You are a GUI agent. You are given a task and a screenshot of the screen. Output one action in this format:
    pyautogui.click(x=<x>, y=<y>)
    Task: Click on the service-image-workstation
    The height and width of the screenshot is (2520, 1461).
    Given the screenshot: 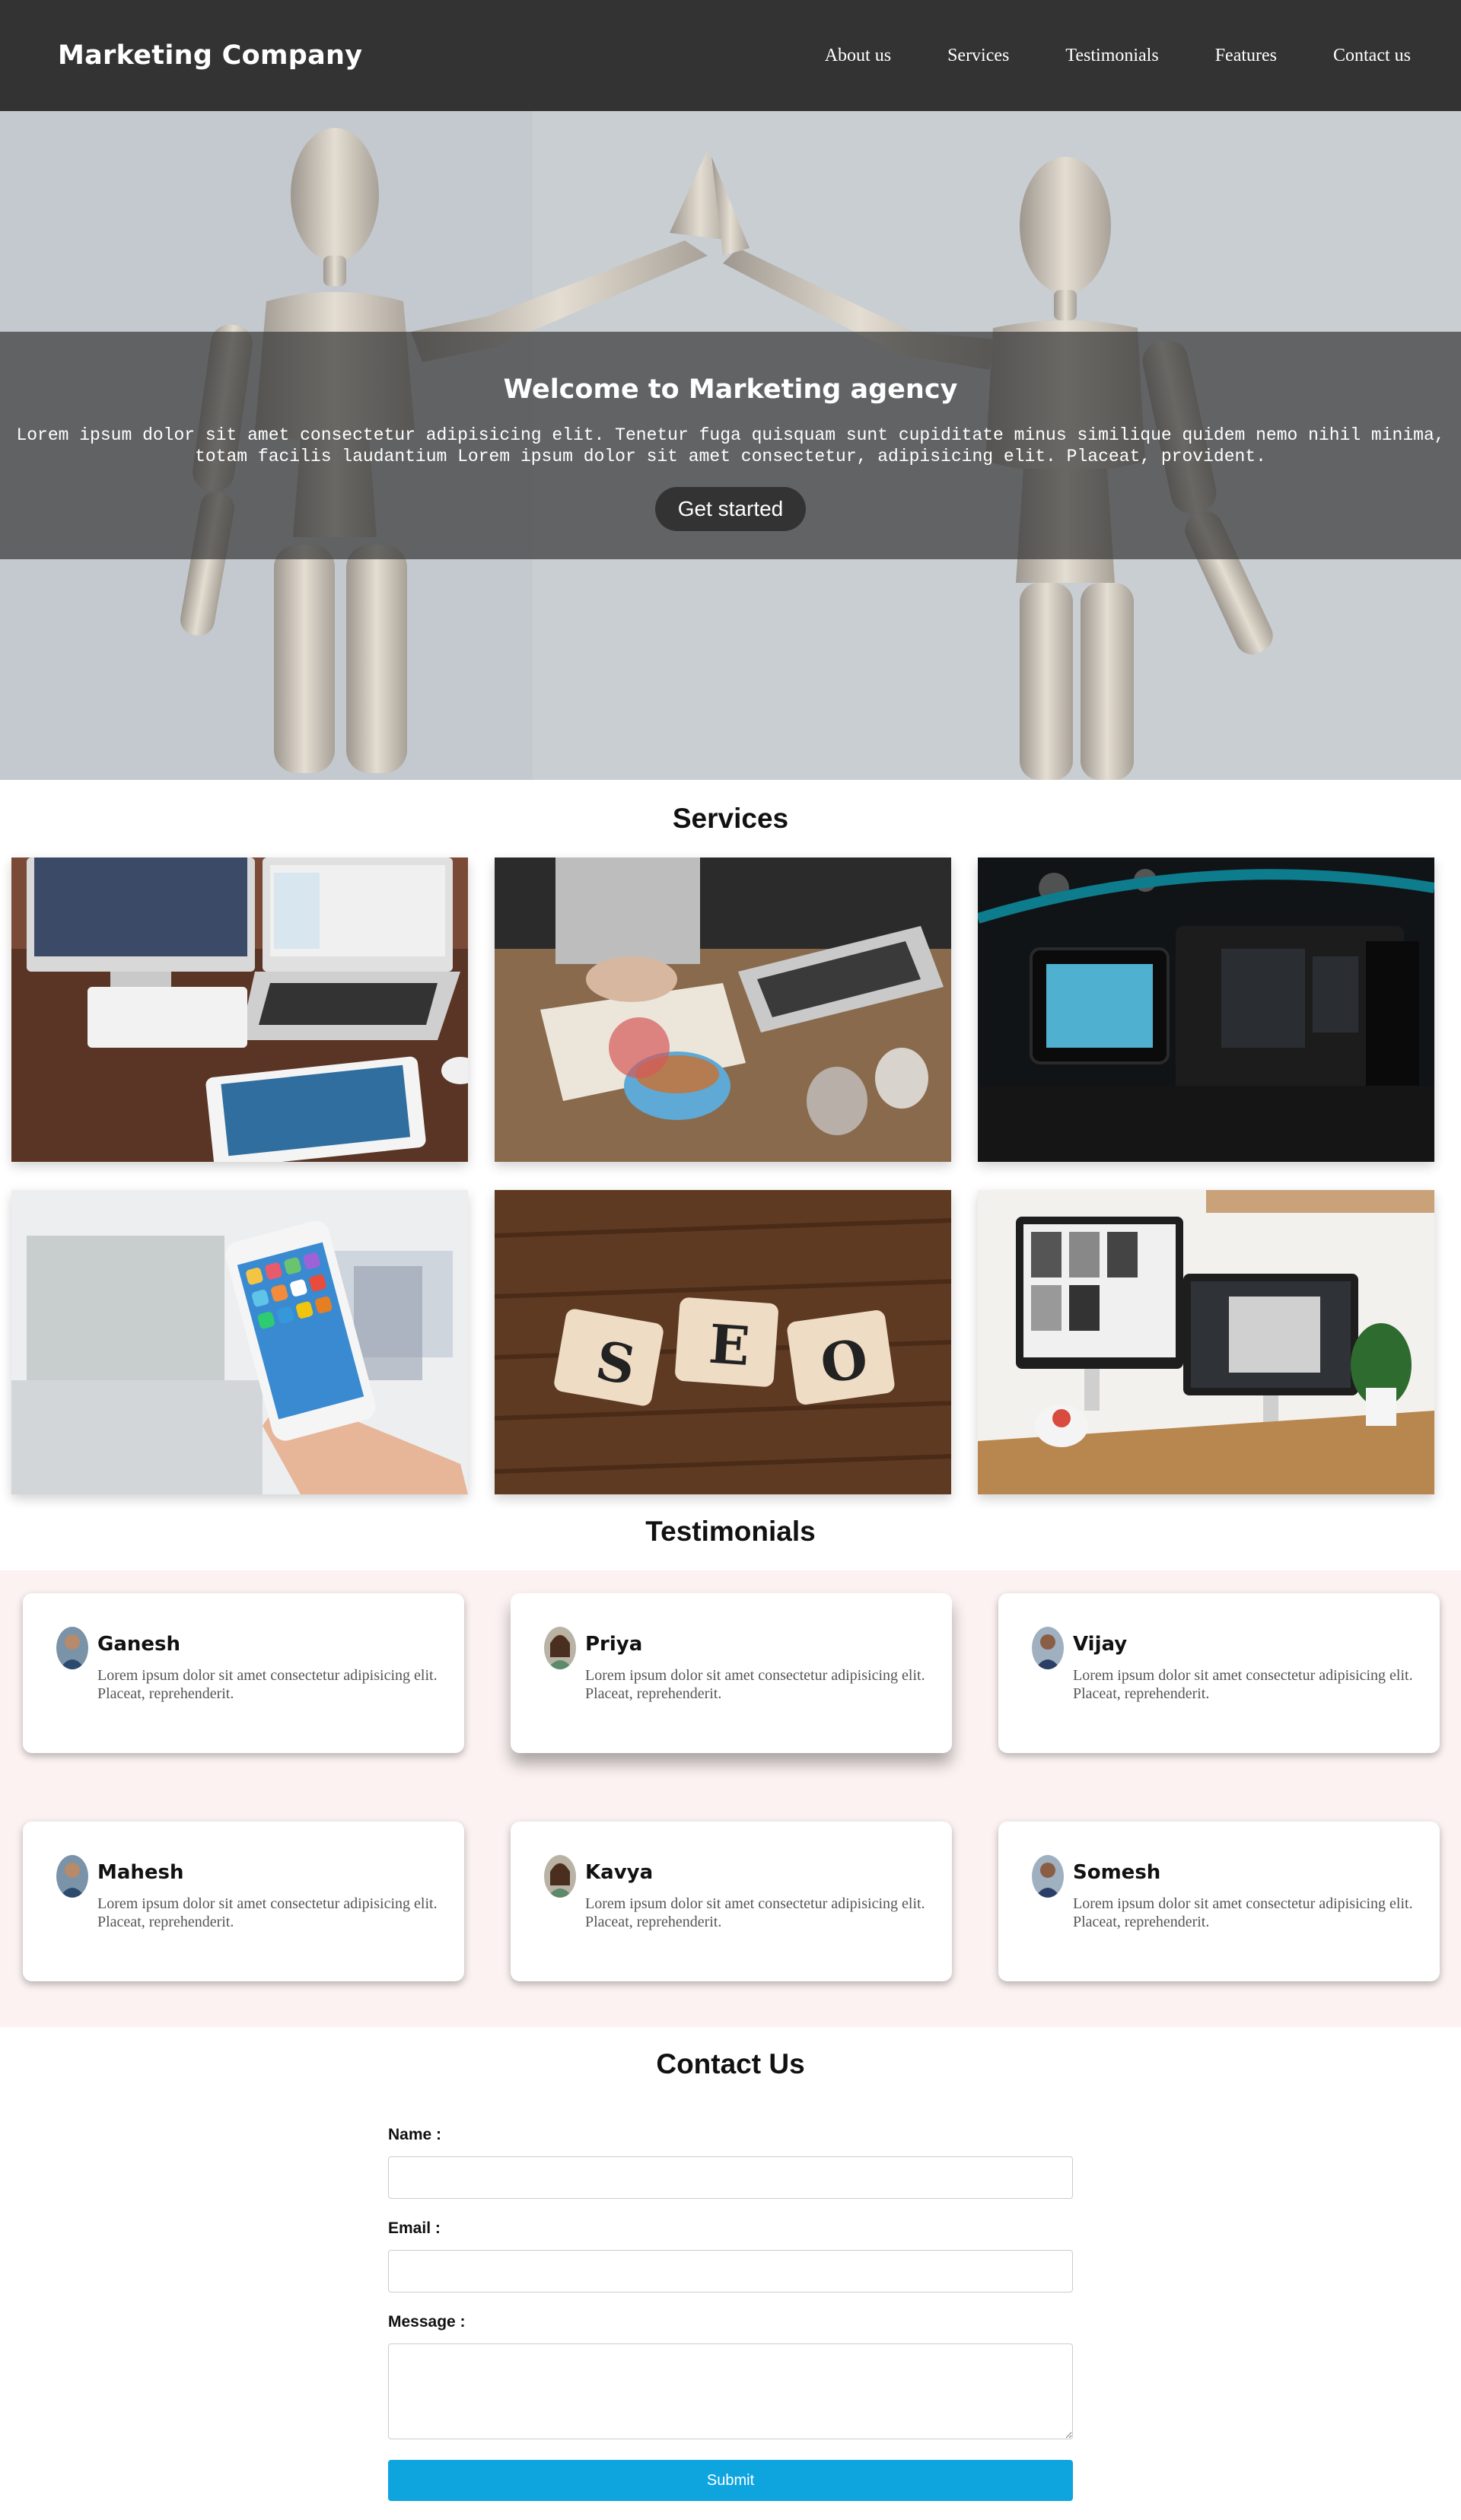 What is the action you would take?
    pyautogui.click(x=1206, y=1342)
    